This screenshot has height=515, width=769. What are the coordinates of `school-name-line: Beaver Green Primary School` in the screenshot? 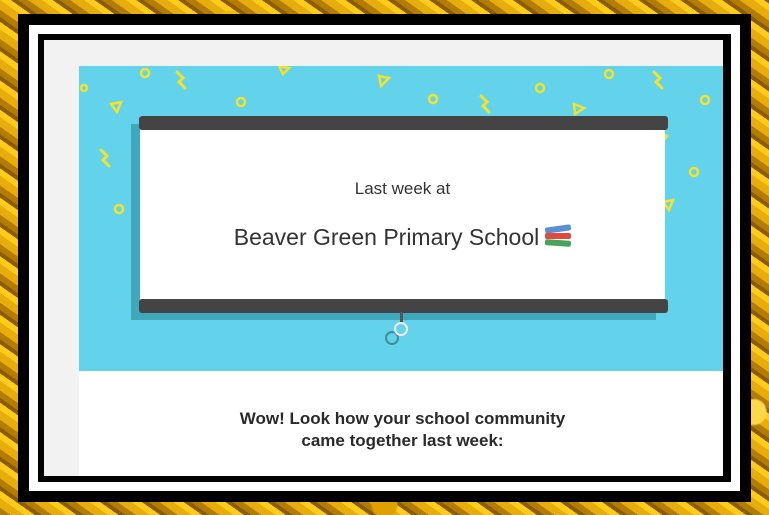 It's located at (402, 237).